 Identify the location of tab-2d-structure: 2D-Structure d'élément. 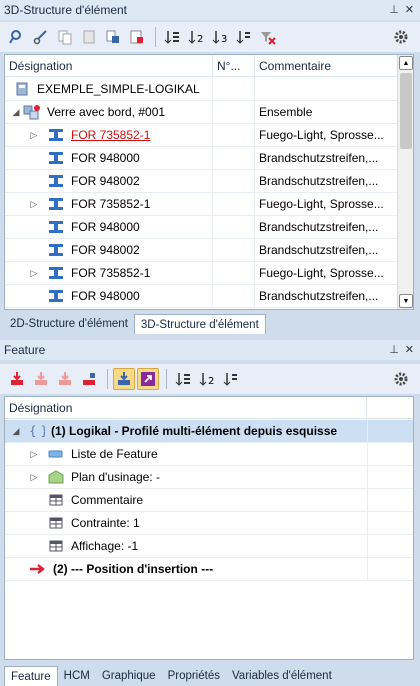
(69, 324).